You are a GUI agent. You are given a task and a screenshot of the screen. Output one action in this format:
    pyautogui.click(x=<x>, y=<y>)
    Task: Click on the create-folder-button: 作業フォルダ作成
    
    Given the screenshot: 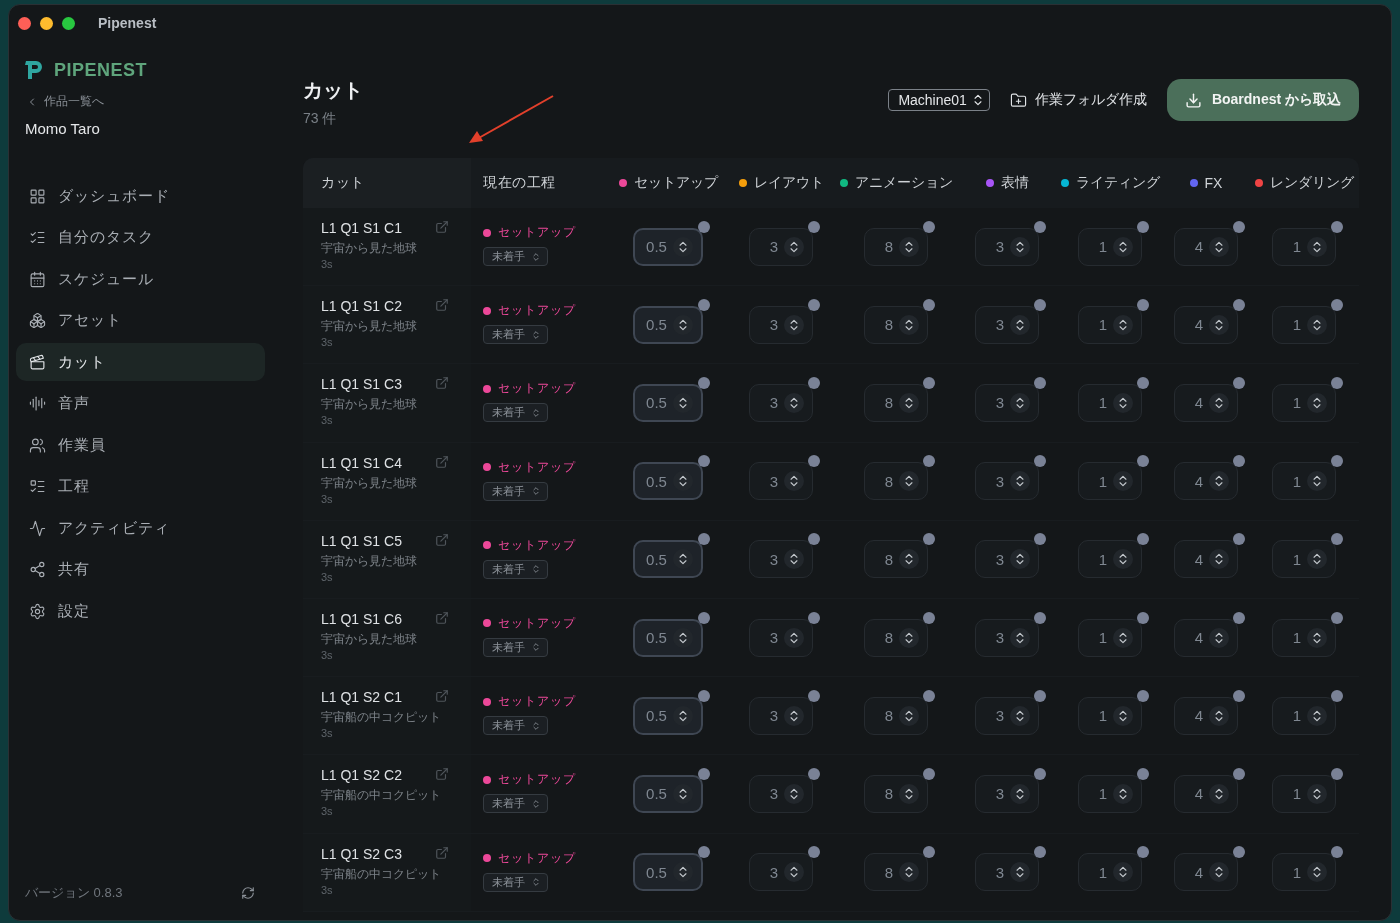 What is the action you would take?
    pyautogui.click(x=1078, y=100)
    